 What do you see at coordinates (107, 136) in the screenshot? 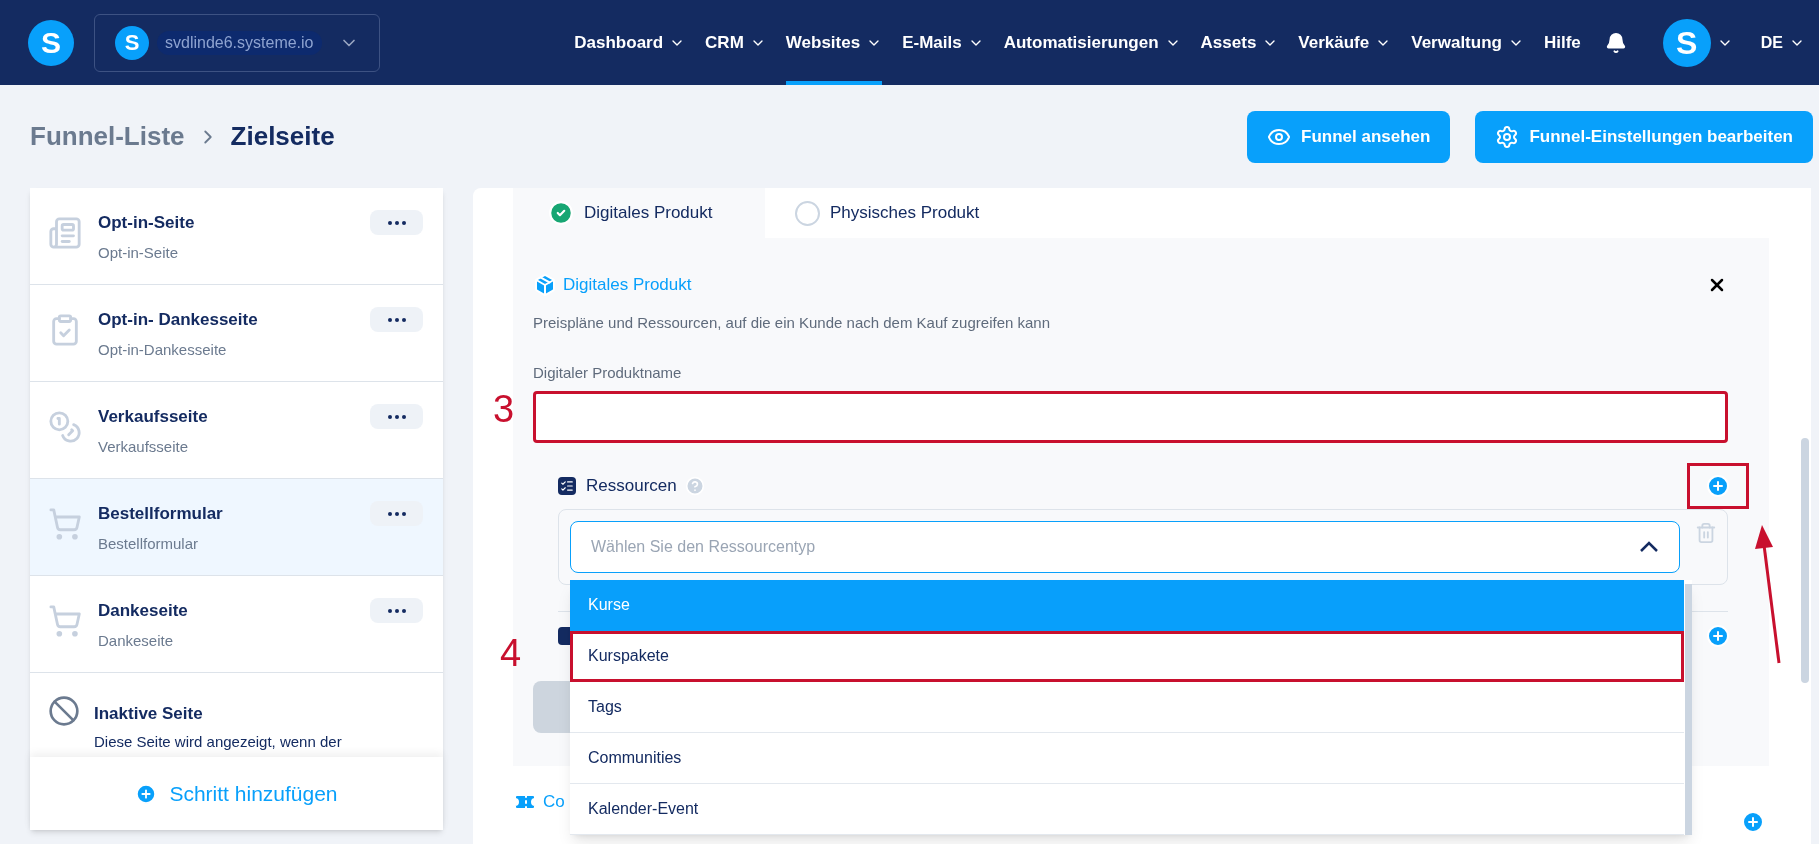
I see `breadcrumb-link: Funnel-Liste` at bounding box center [107, 136].